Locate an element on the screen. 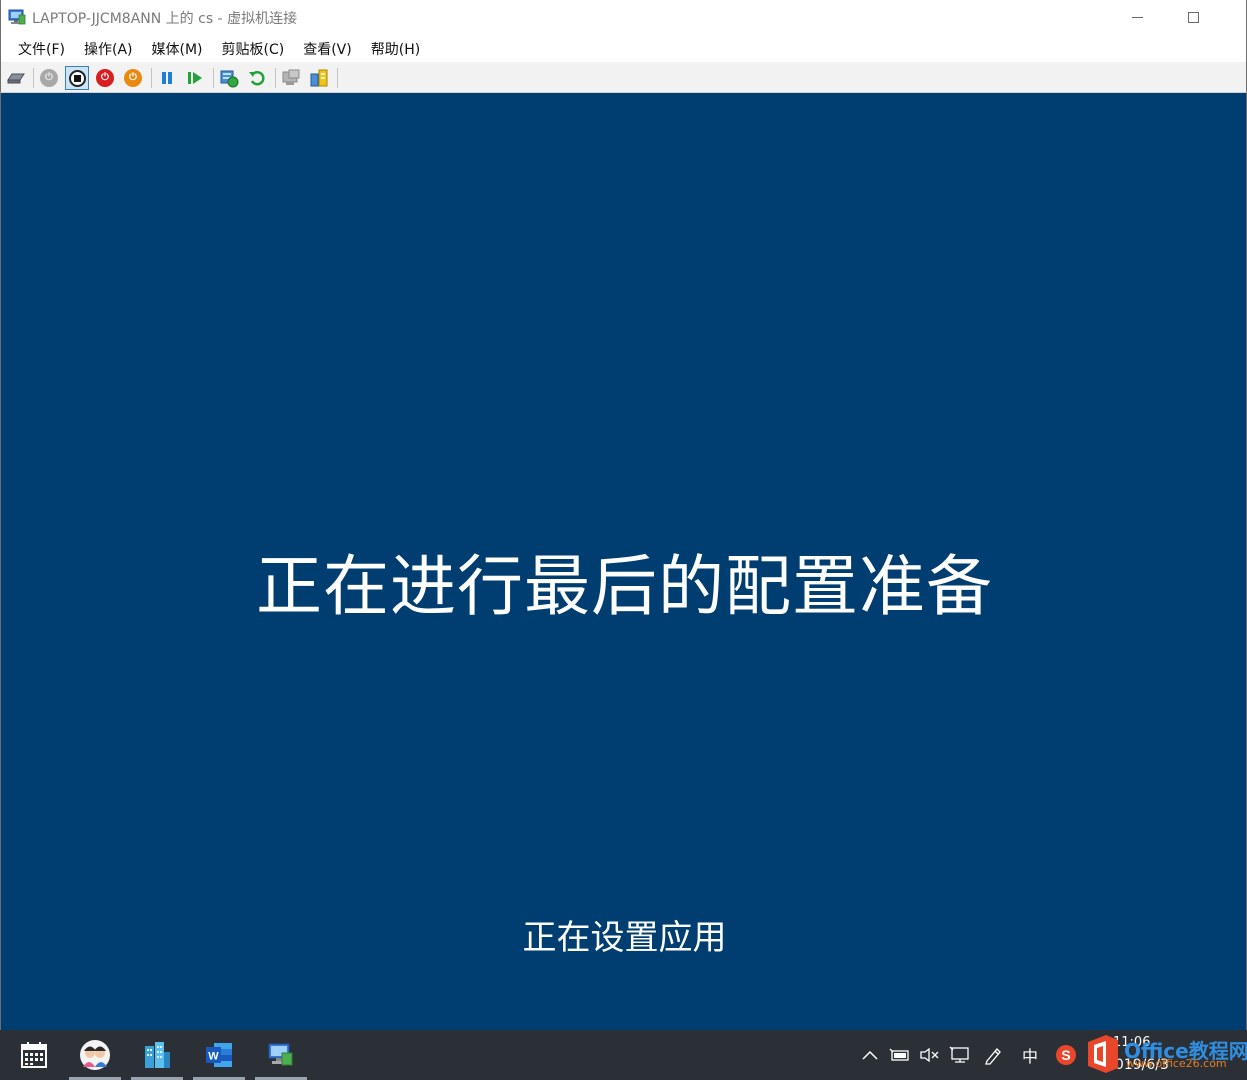 The height and width of the screenshot is (1080, 1247). window-title: LAPTOP-JJCM8ANN 上的 cs - 虚拟机连接 is located at coordinates (165, 19).